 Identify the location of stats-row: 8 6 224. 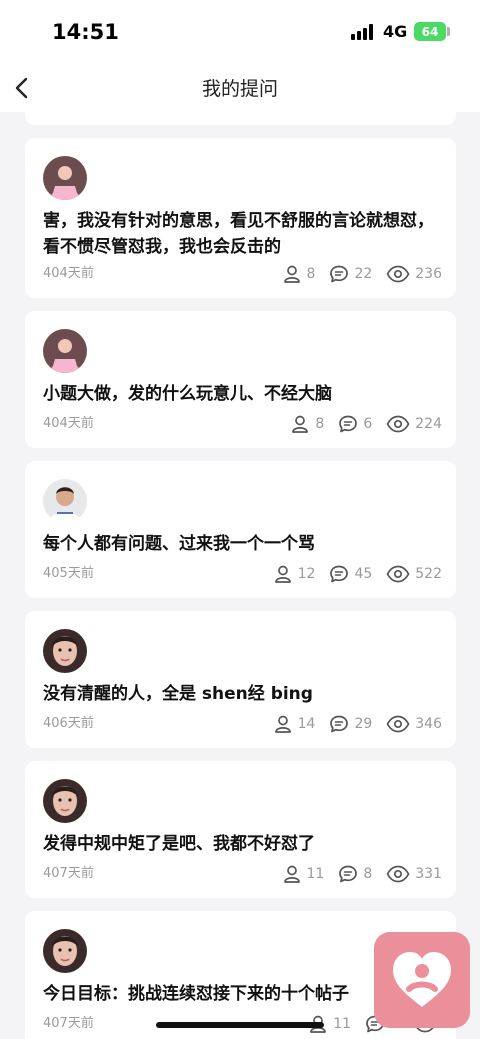
(366, 424).